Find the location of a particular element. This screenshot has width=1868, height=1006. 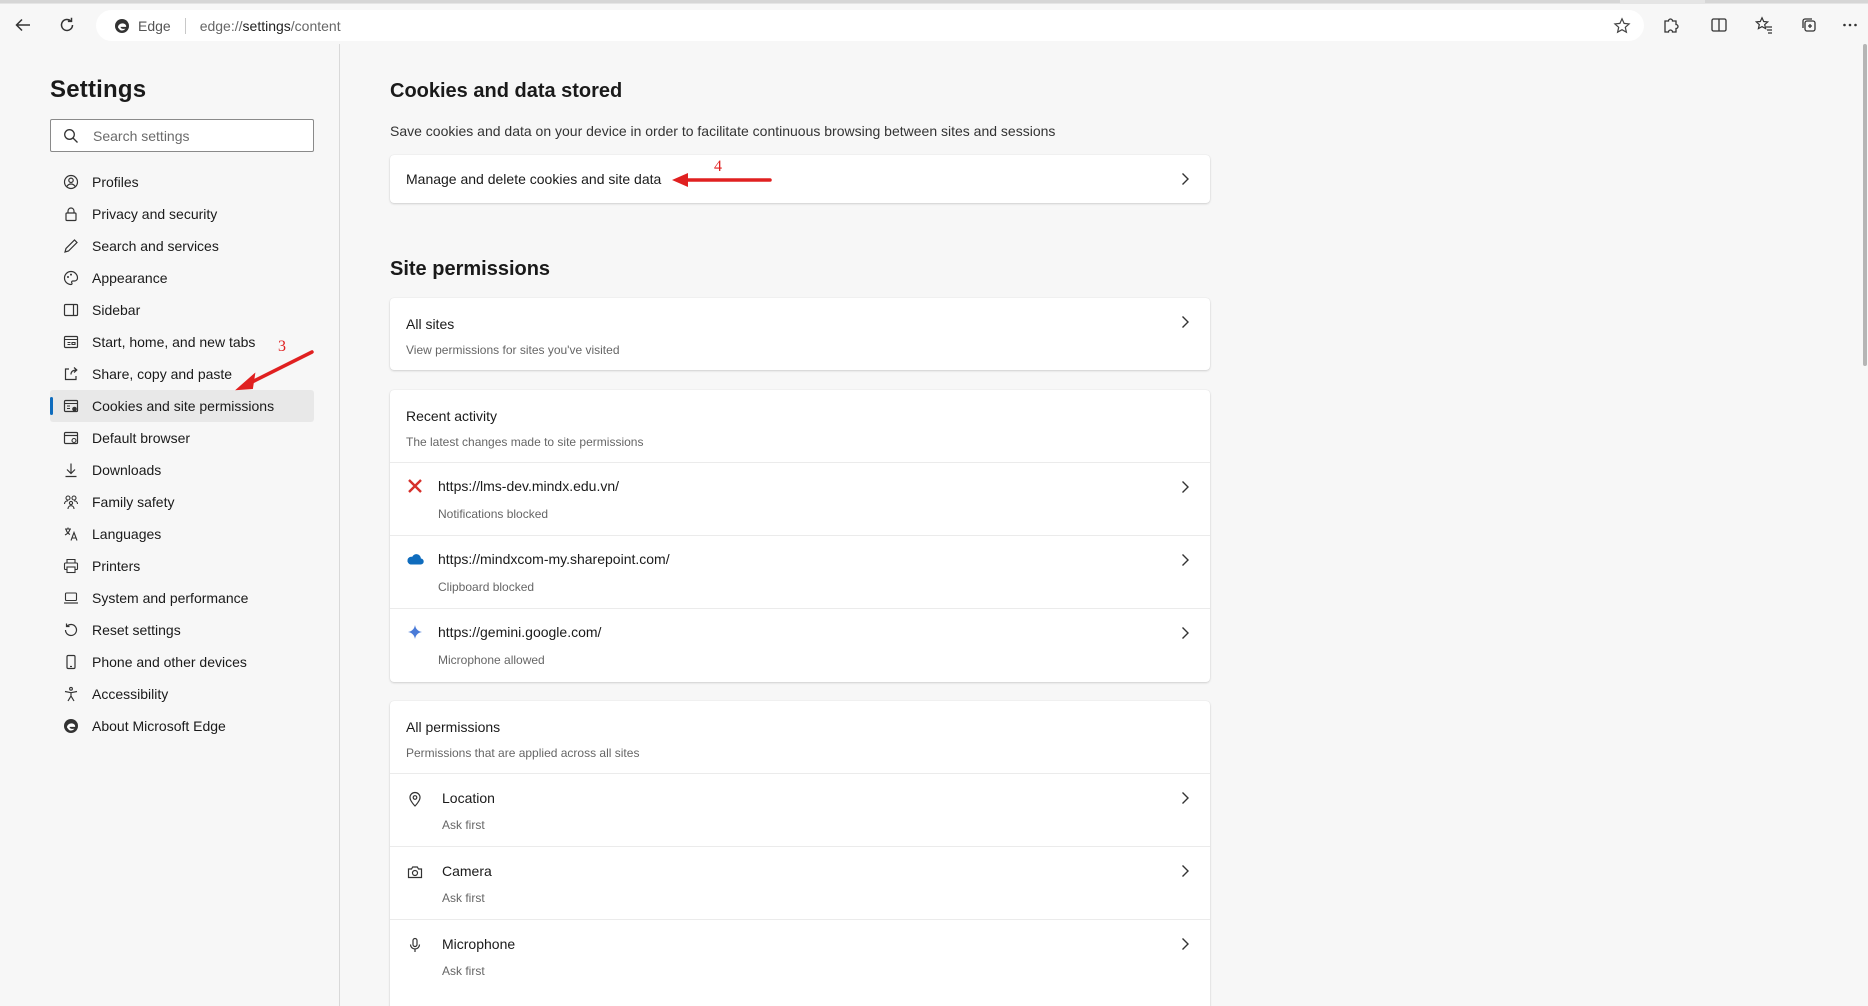

collections-icon is located at coordinates (1809, 25).